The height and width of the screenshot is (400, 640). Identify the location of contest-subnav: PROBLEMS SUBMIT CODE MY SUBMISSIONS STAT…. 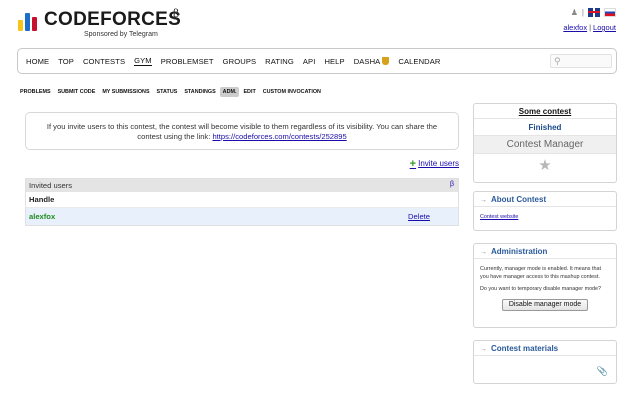
(171, 92).